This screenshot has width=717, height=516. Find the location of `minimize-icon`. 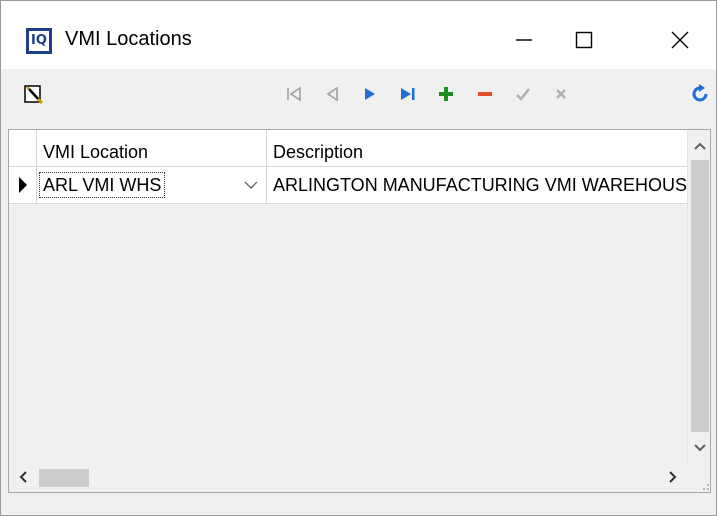

minimize-icon is located at coordinates (524, 40).